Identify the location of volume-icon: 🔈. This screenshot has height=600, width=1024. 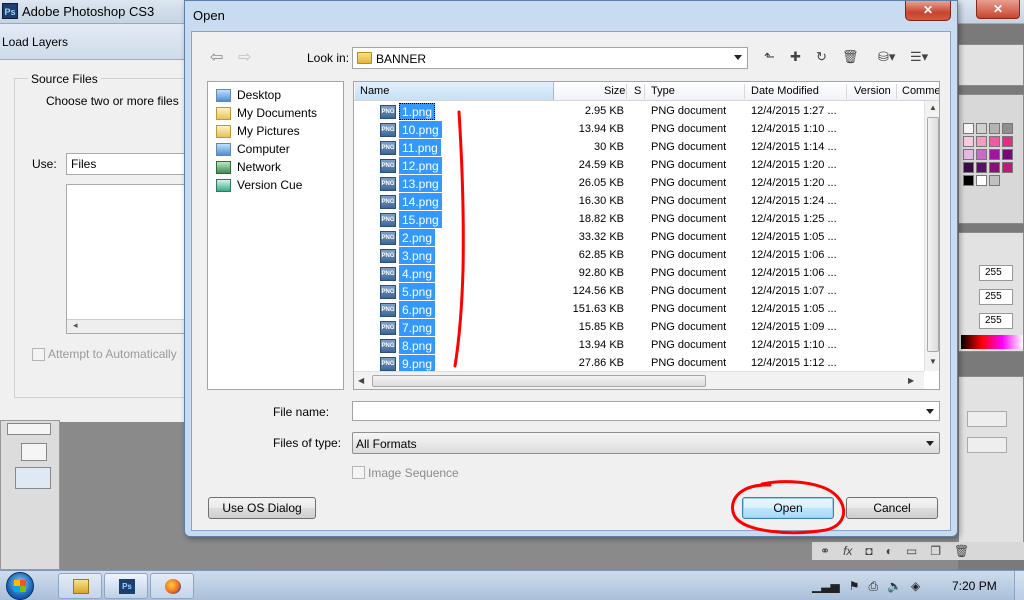
(894, 586).